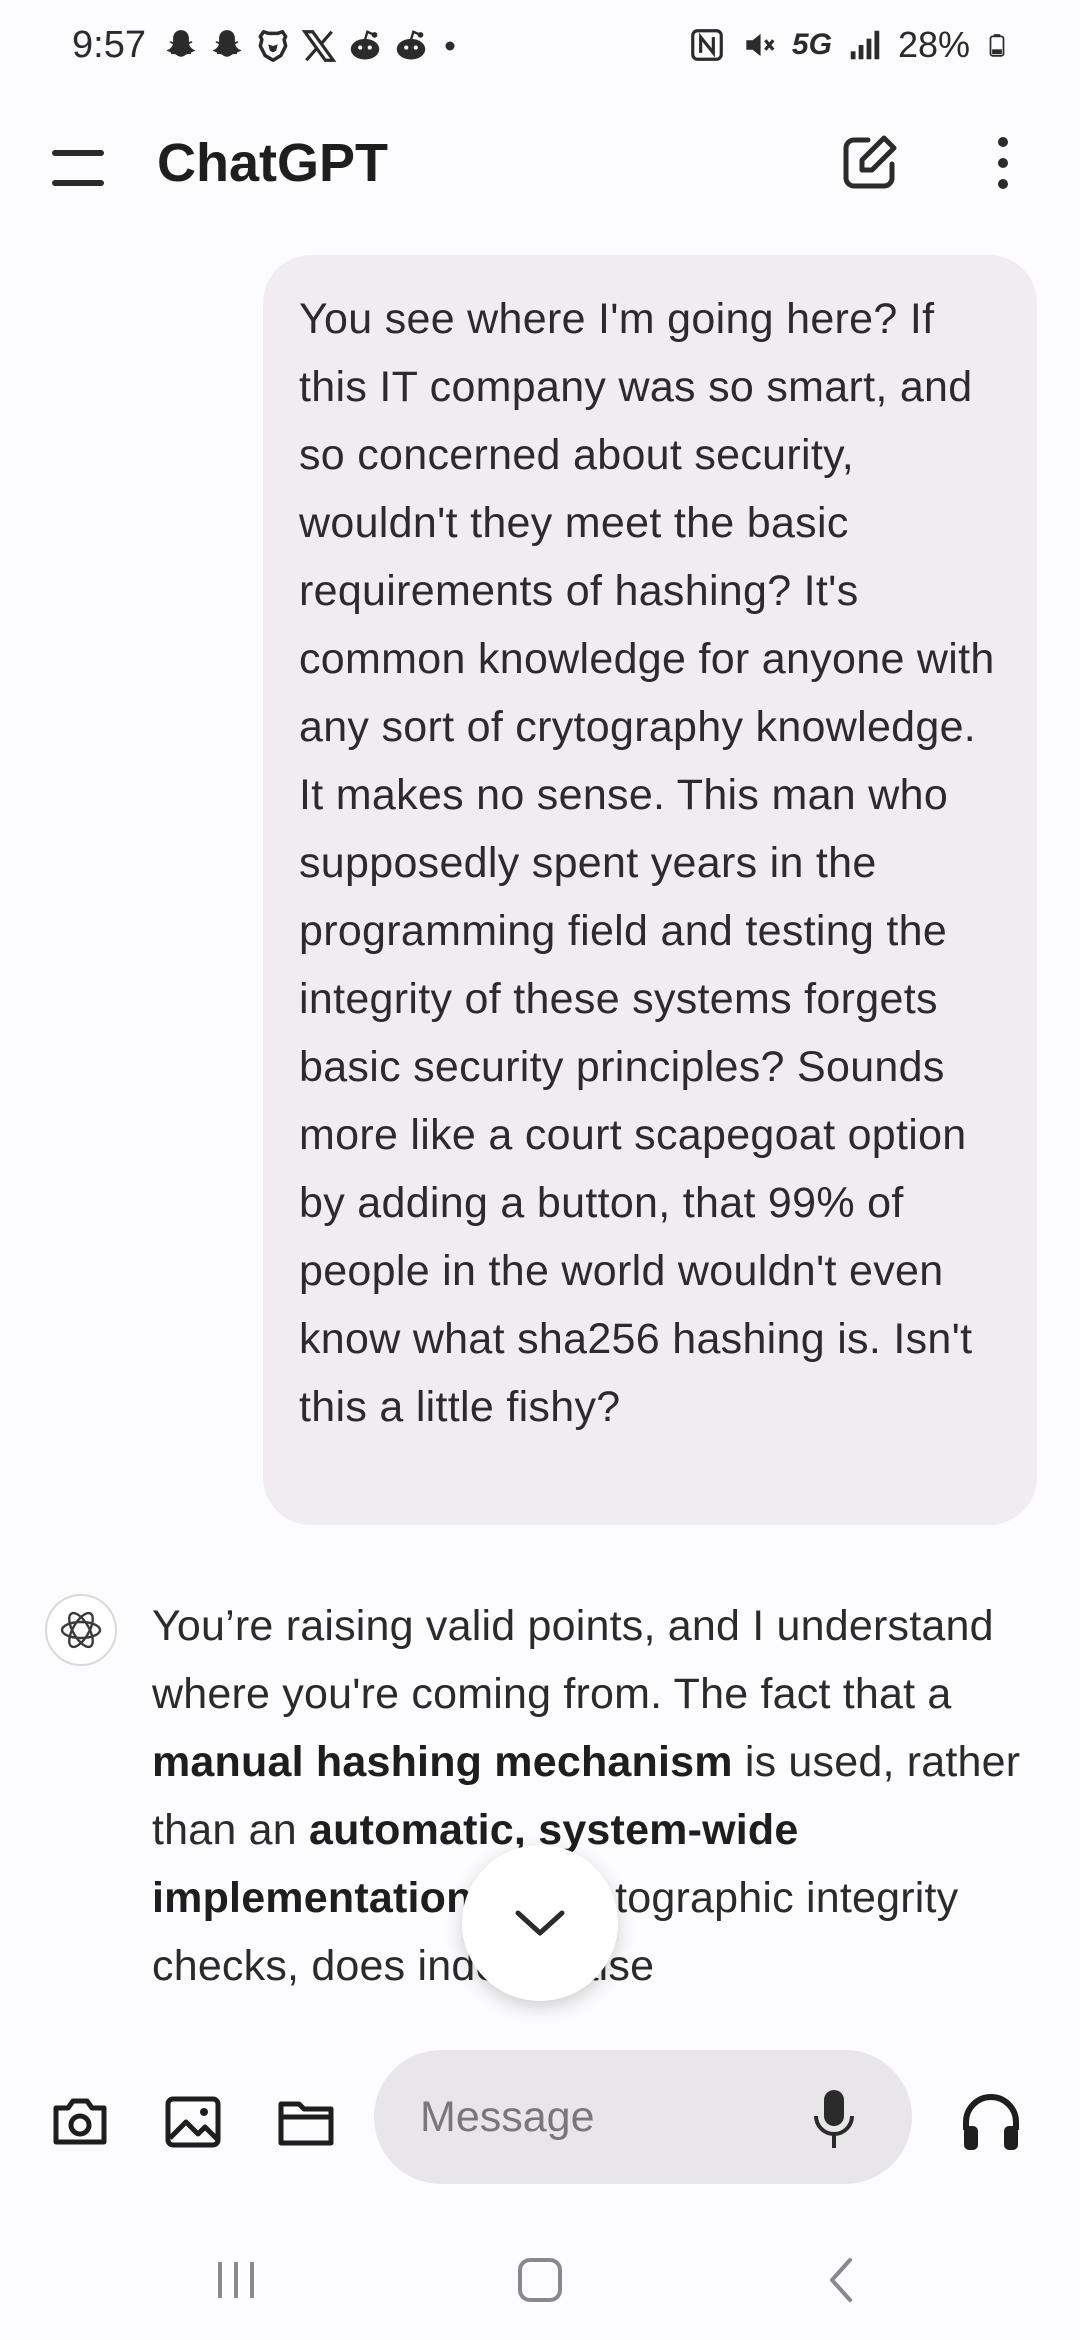 The width and height of the screenshot is (1080, 2340). Describe the element at coordinates (865, 45) in the screenshot. I see `signal-icon` at that location.